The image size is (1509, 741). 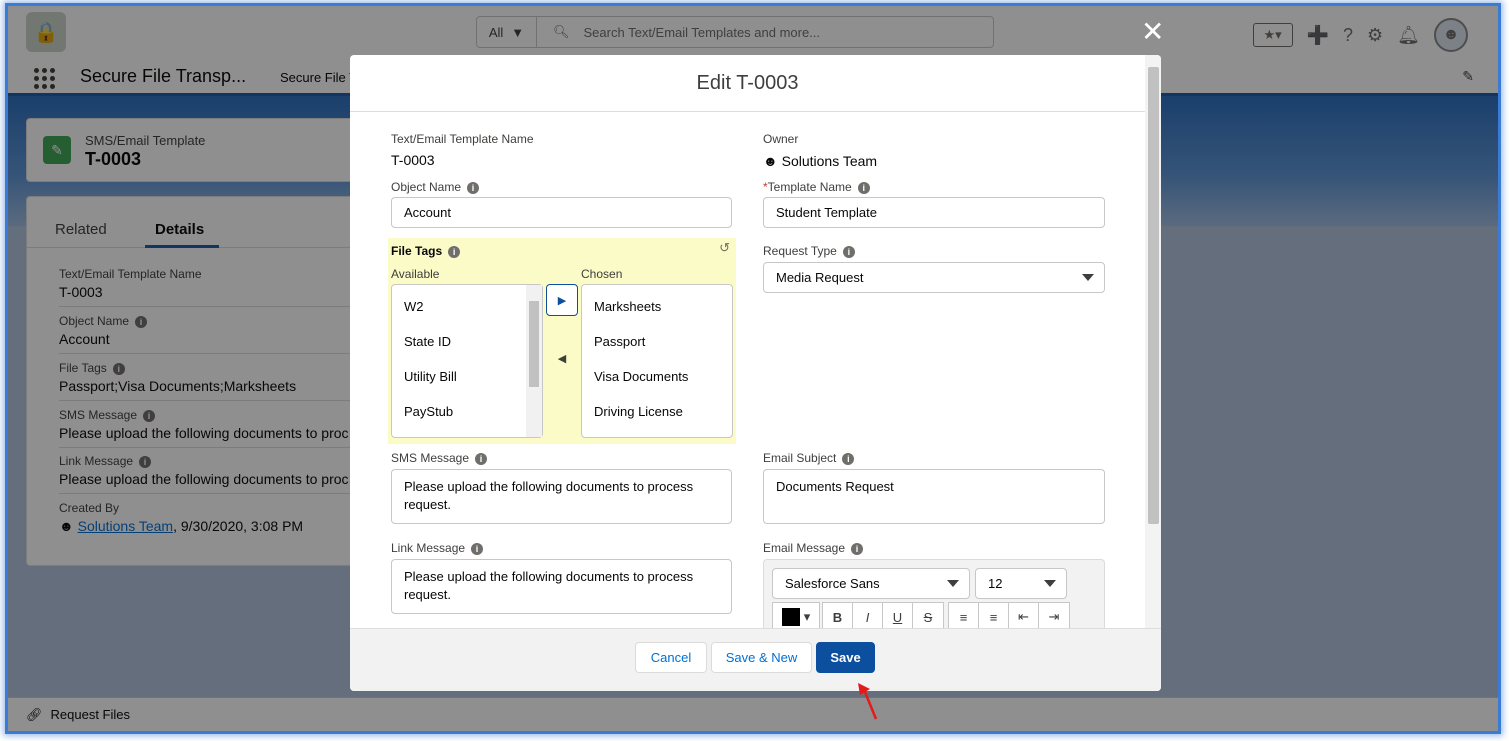 What do you see at coordinates (413, 160) in the screenshot?
I see `template-name-value: T-0003` at bounding box center [413, 160].